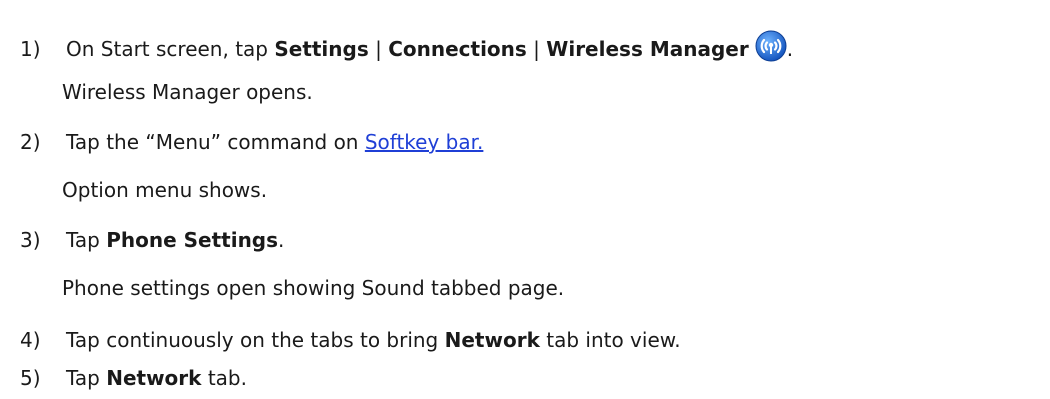 This screenshot has height=399, width=1050. I want to click on step-5-network-label: Network, so click(154, 378).